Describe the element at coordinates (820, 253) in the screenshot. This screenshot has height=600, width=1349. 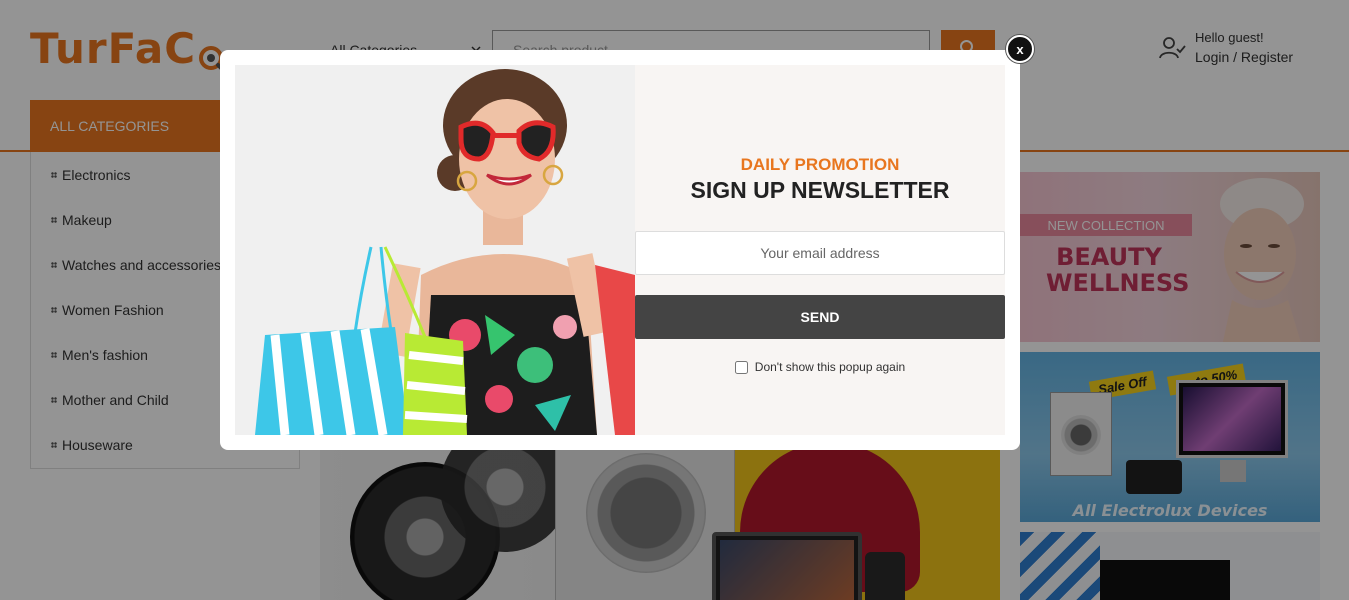
I see `email-field` at that location.